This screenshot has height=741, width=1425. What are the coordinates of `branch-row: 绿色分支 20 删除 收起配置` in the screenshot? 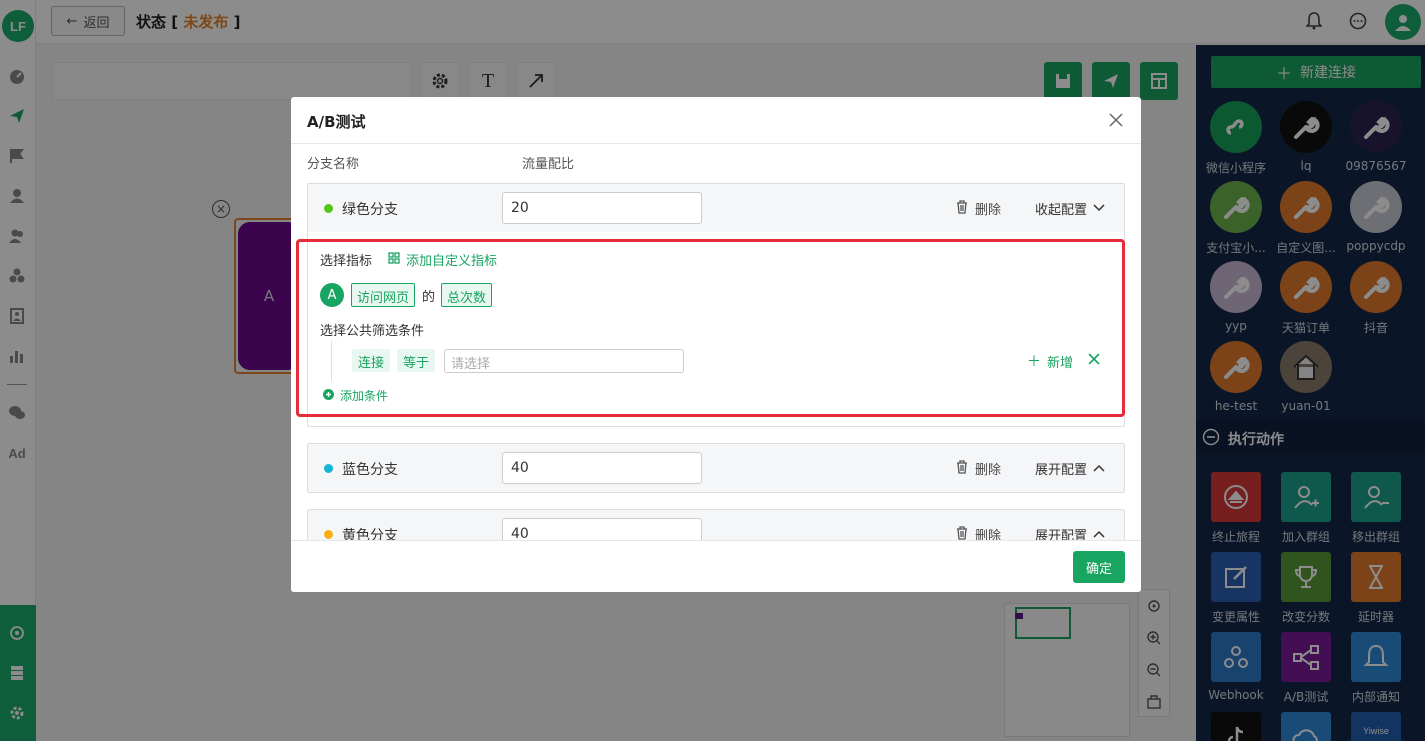 It's located at (716, 208).